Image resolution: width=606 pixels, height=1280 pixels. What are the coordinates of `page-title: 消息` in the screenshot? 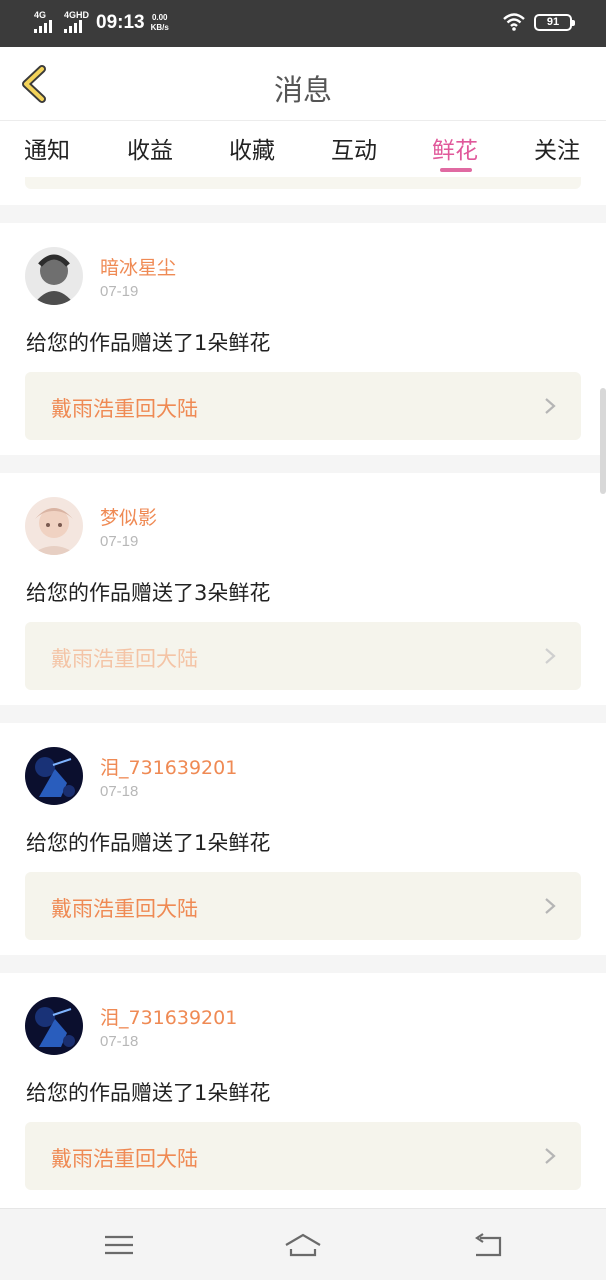 It's located at (302, 90).